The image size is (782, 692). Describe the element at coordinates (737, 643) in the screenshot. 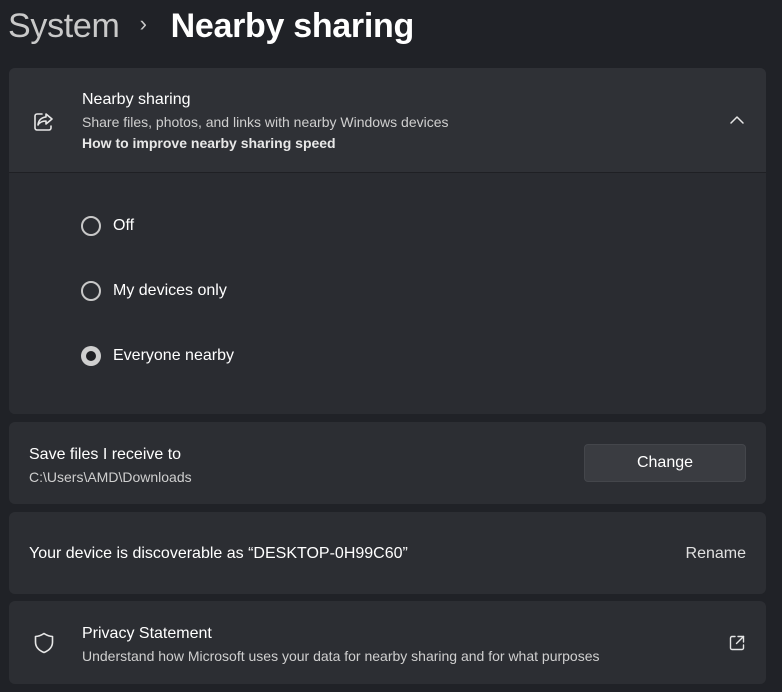

I see `external-link-icon` at that location.